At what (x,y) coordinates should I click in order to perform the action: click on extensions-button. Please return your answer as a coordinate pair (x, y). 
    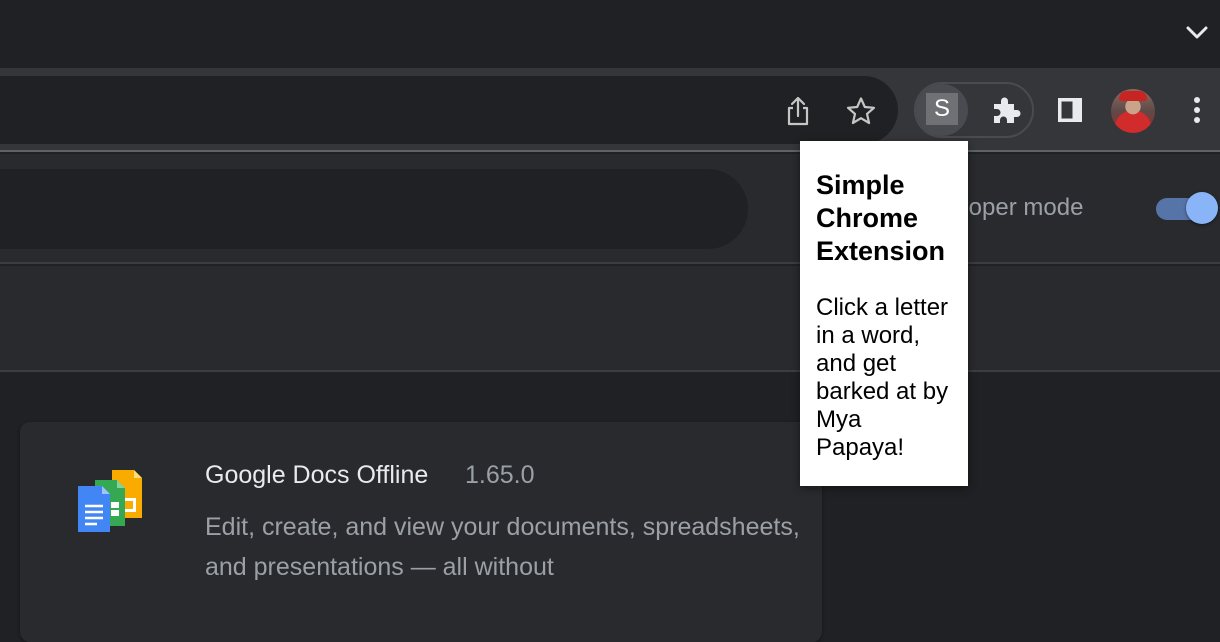
    Looking at the image, I should click on (1006, 110).